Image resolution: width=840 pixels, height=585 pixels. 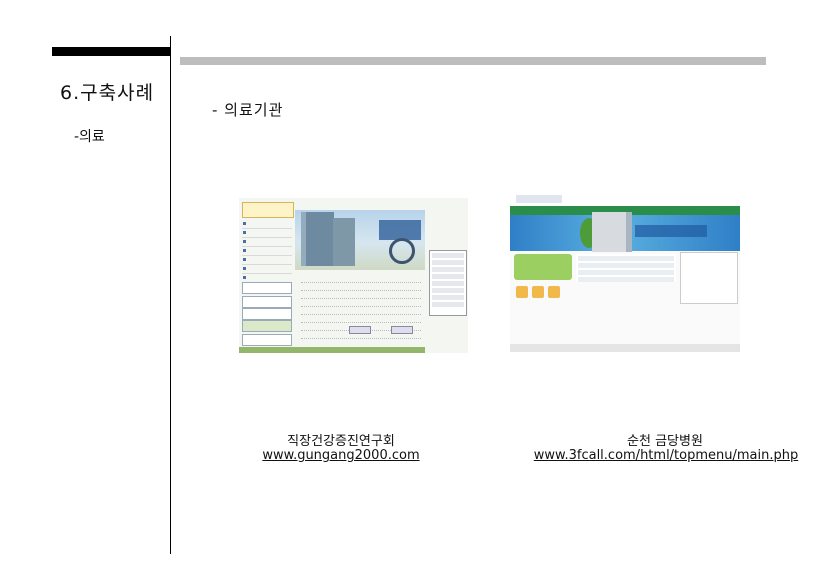 I want to click on example-2-name: 순천 금당병원, so click(x=665, y=441).